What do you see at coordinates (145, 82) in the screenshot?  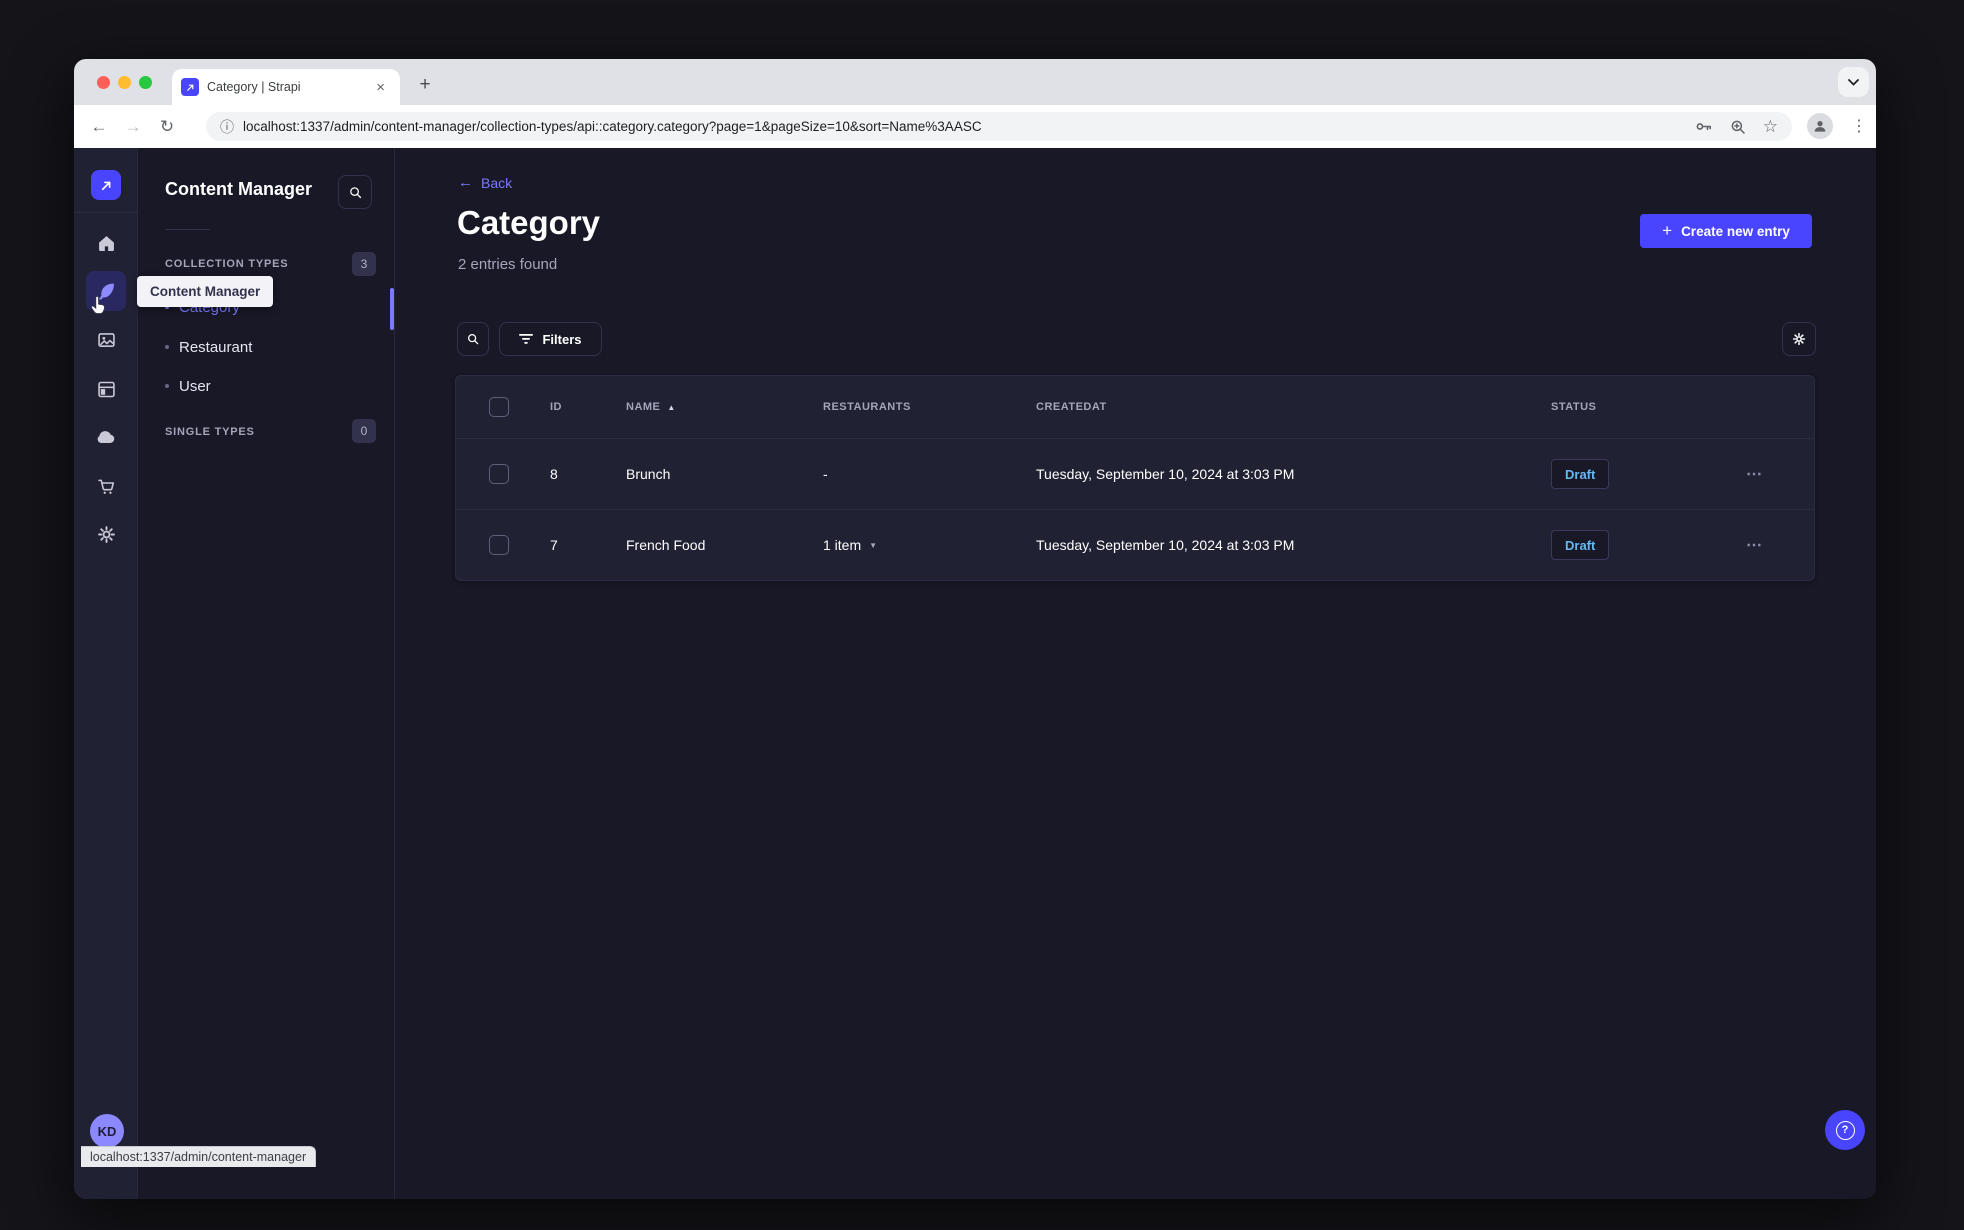 I see `maximize-window-button` at bounding box center [145, 82].